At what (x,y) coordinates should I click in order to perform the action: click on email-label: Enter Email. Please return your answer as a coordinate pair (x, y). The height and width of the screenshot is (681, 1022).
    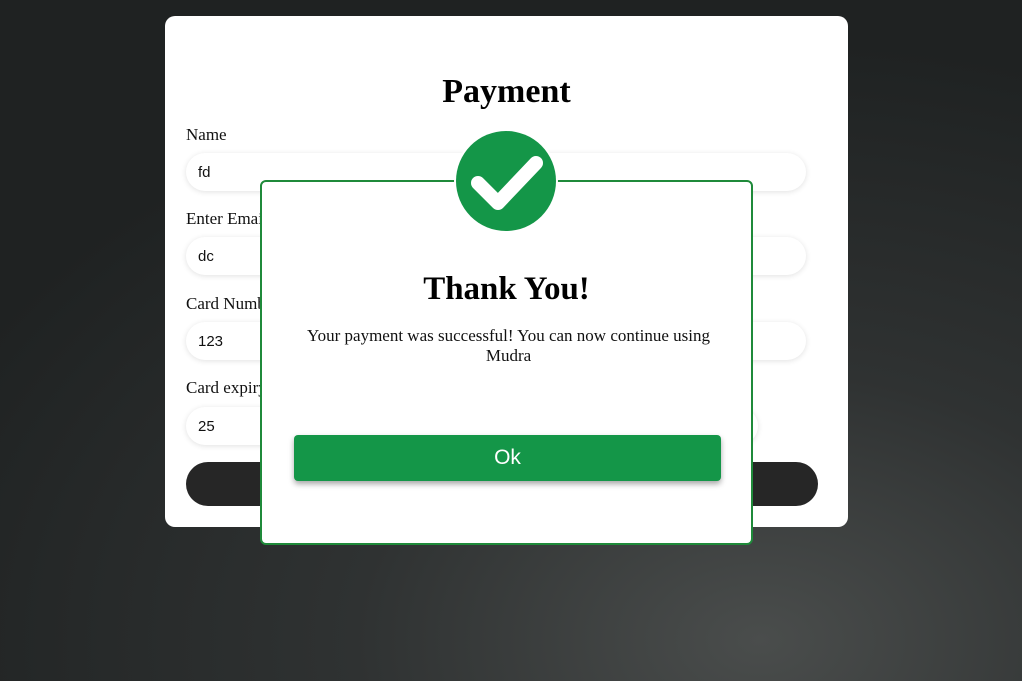
    Looking at the image, I should click on (227, 218).